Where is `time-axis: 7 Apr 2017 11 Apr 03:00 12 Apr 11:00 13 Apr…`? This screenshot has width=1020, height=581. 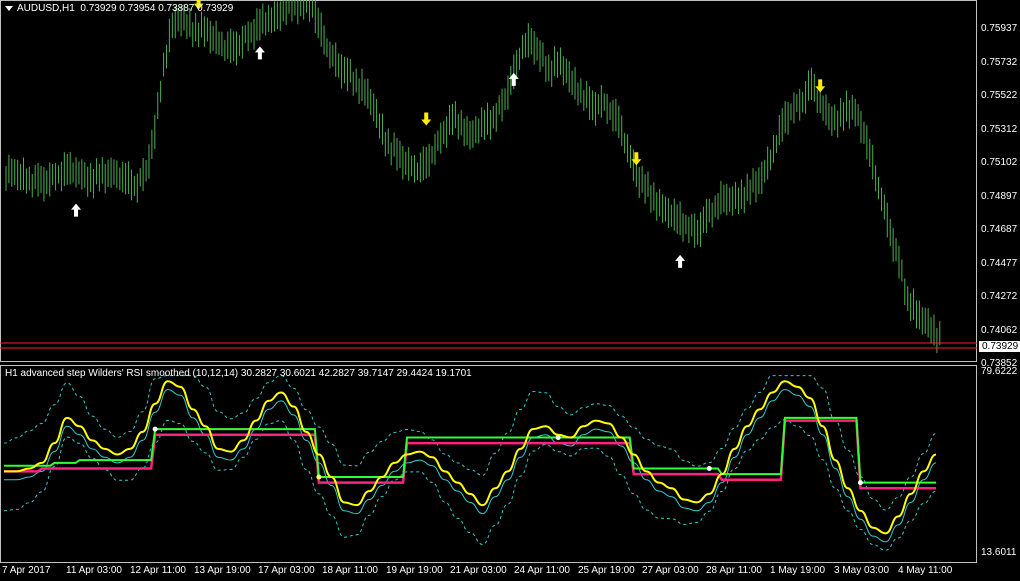
time-axis: 7 Apr 2017 11 Apr 03:00 12 Apr 11:00 13 Apr… is located at coordinates (488, 572).